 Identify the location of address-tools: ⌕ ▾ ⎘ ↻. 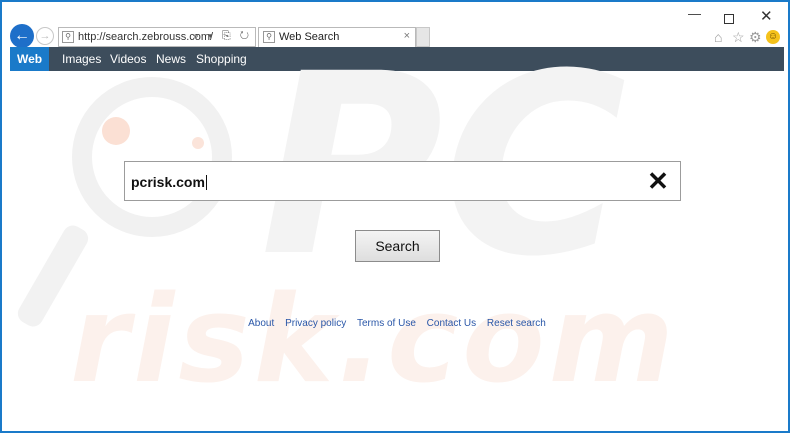
(222, 36).